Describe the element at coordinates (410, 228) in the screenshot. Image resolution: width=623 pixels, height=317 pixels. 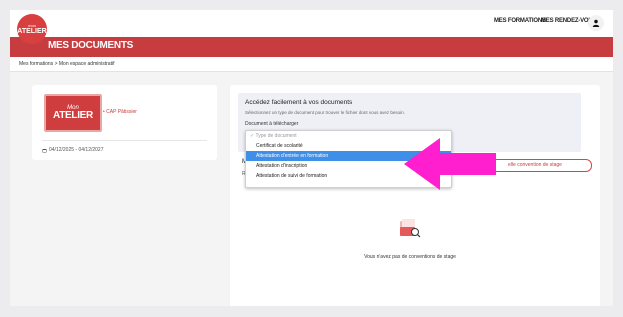
I see `document-search-icon` at that location.